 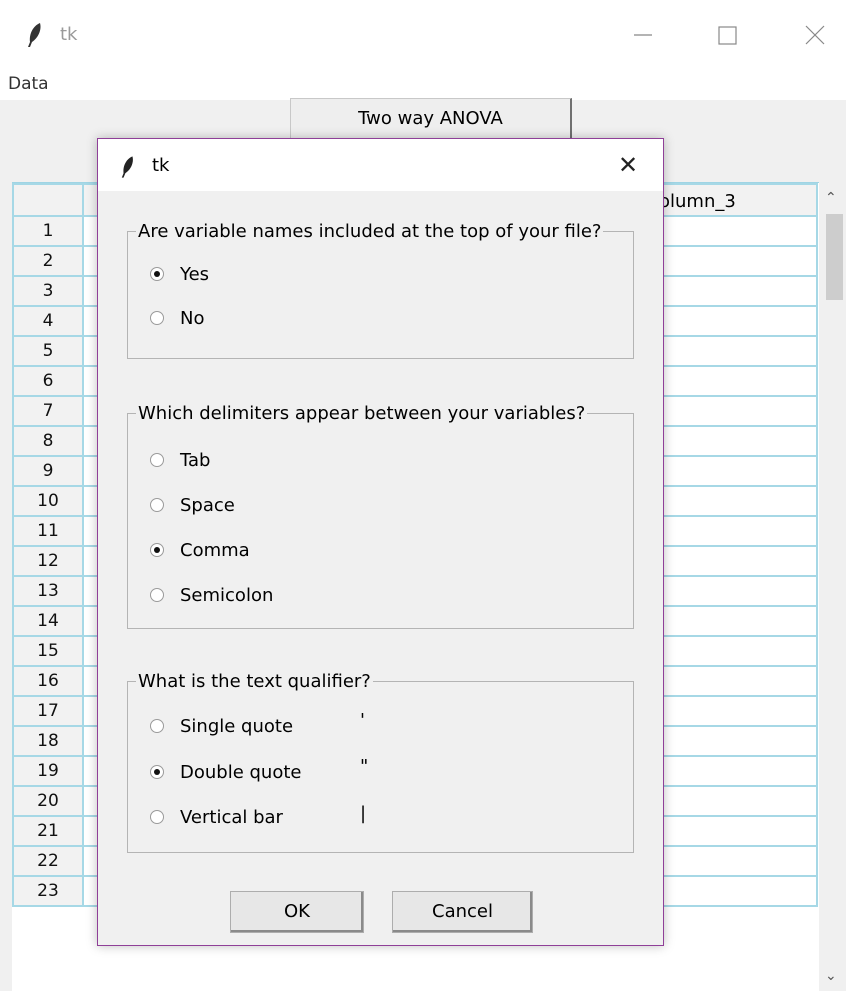 I want to click on row-number: 3, so click(x=48, y=292).